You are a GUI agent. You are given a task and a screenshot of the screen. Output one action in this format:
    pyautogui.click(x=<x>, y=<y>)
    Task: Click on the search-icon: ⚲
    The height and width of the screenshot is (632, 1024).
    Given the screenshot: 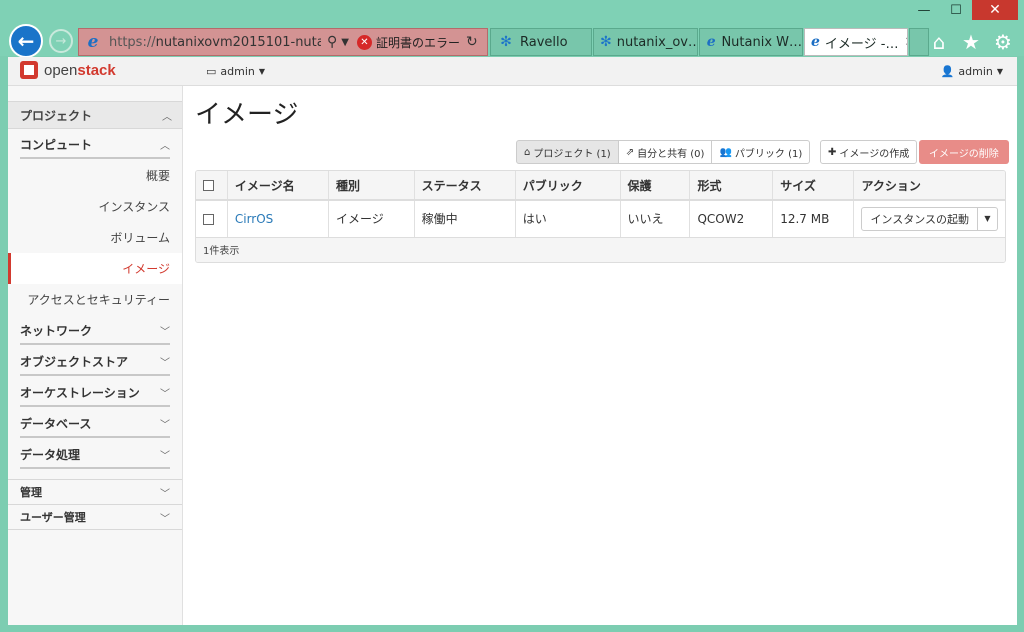 What is the action you would take?
    pyautogui.click(x=332, y=42)
    